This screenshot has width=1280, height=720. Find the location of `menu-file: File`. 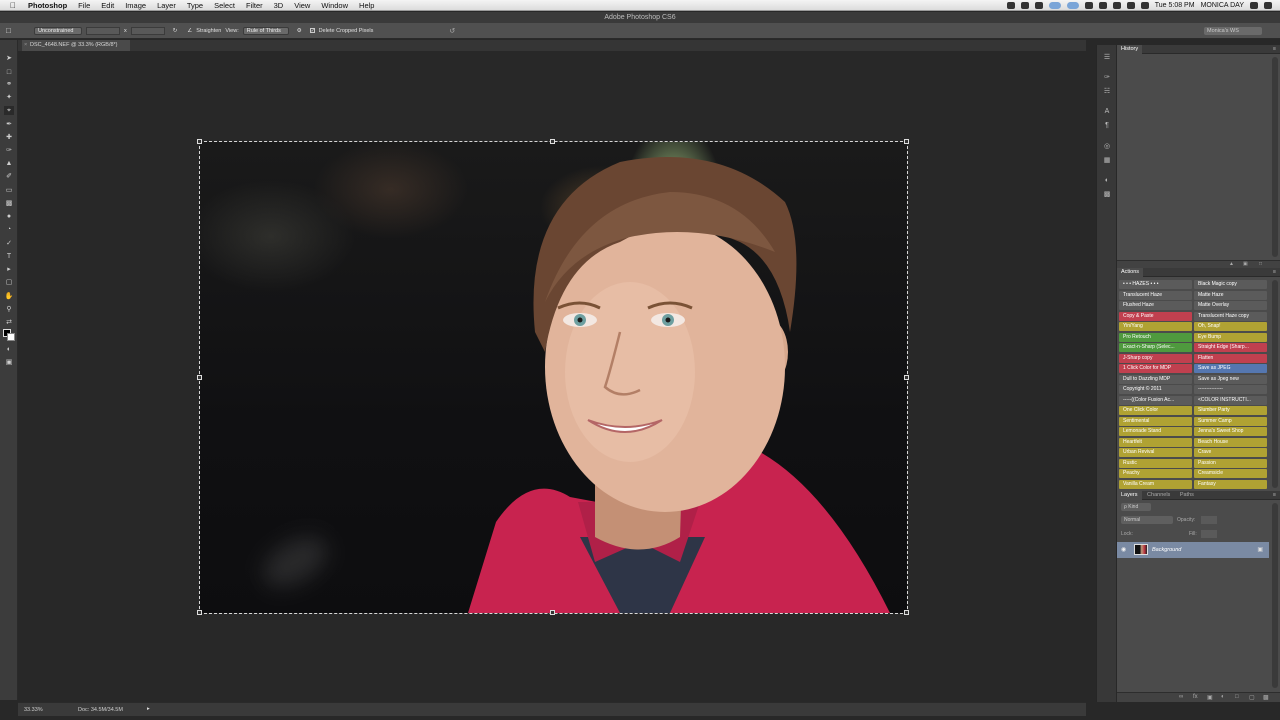

menu-file: File is located at coordinates (84, 5).